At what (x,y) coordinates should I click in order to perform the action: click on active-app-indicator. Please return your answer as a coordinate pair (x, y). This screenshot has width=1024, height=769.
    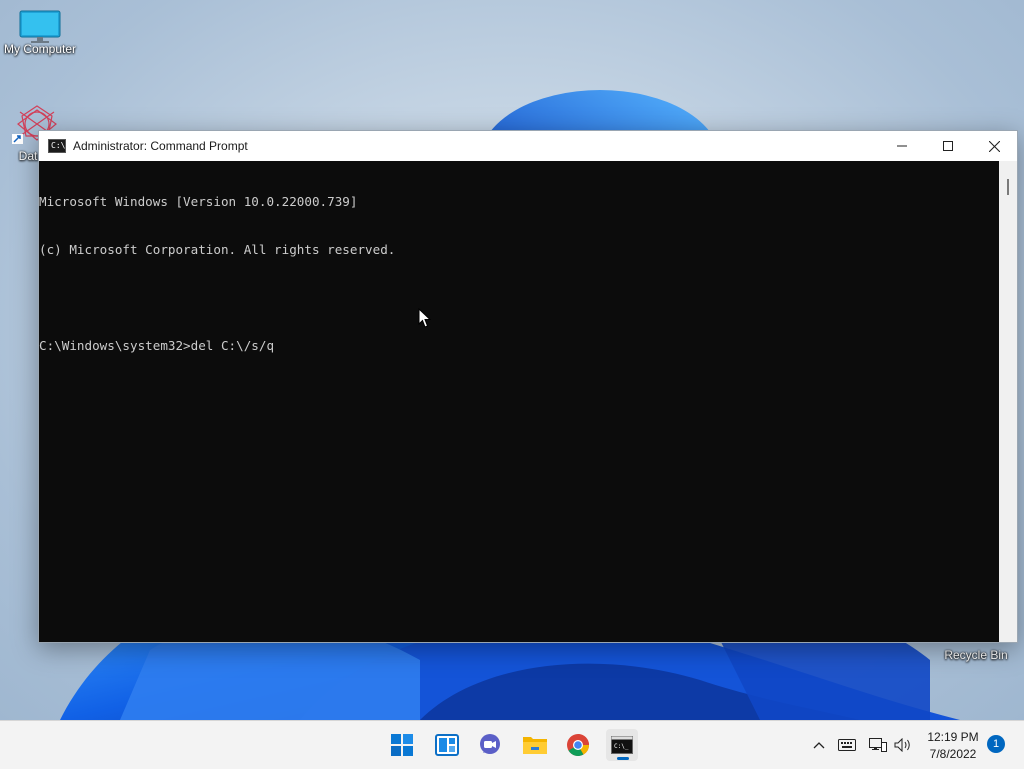
    Looking at the image, I should click on (623, 758).